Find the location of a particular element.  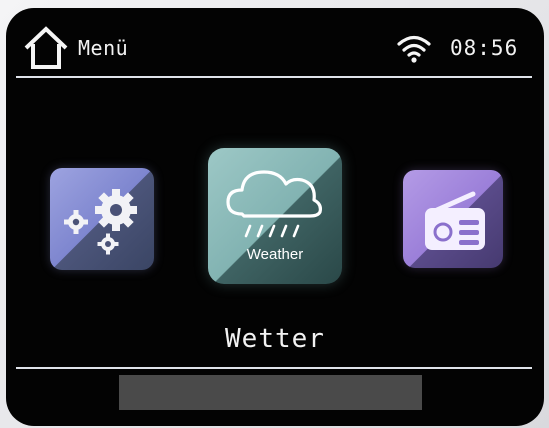

home-icon is located at coordinates (46, 47).